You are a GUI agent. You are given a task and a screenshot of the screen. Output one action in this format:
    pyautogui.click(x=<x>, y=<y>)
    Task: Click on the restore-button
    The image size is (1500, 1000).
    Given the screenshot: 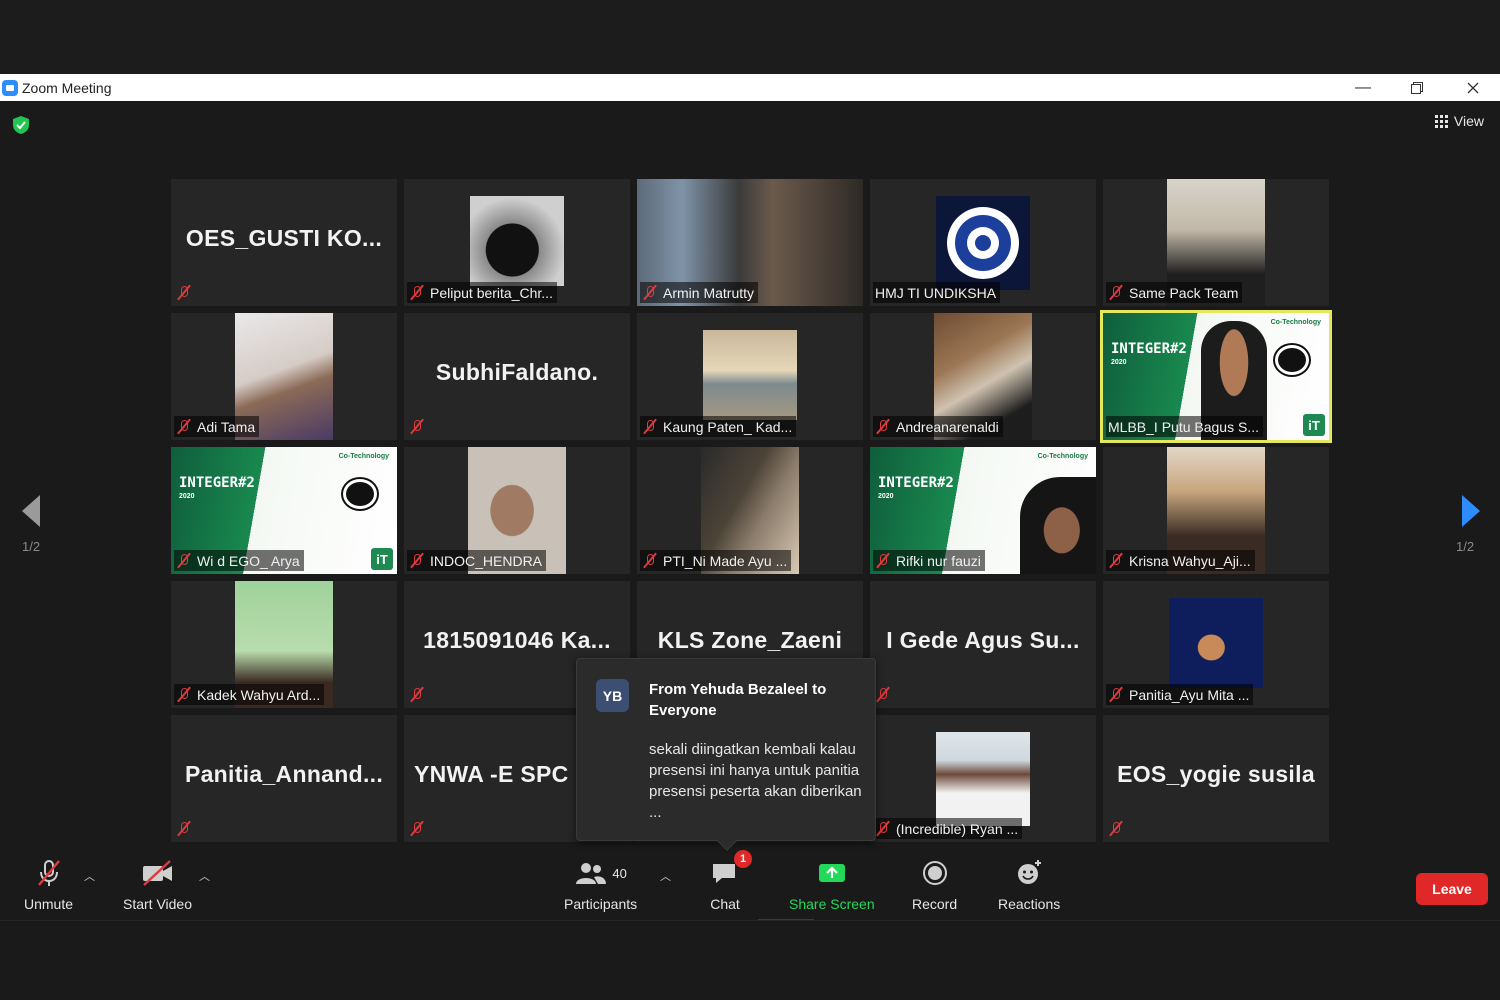 What is the action you would take?
    pyautogui.click(x=1417, y=87)
    